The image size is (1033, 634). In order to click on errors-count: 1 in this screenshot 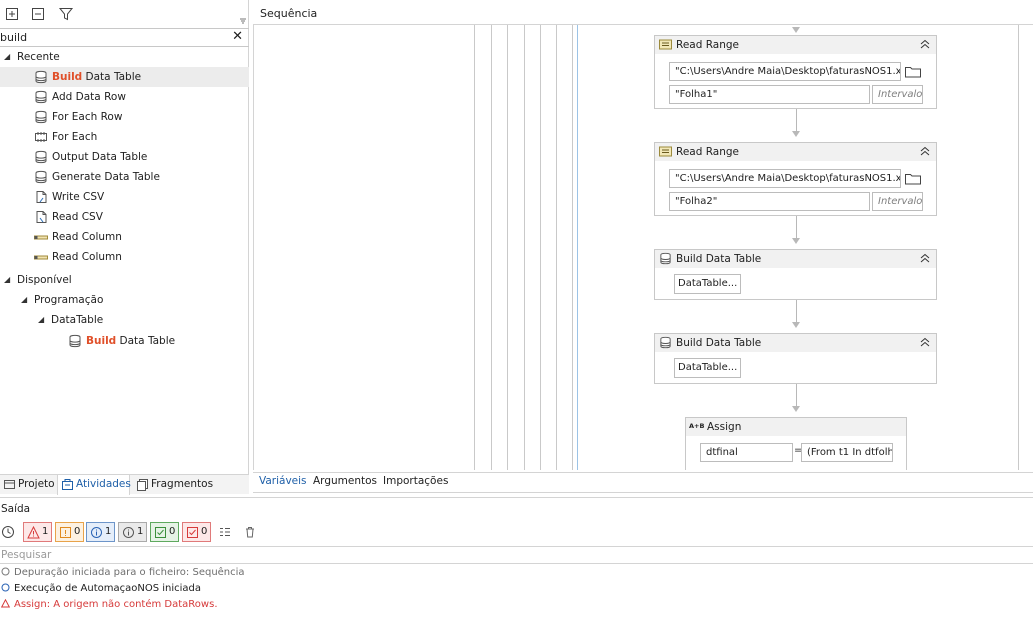, I will do `click(45, 531)`.